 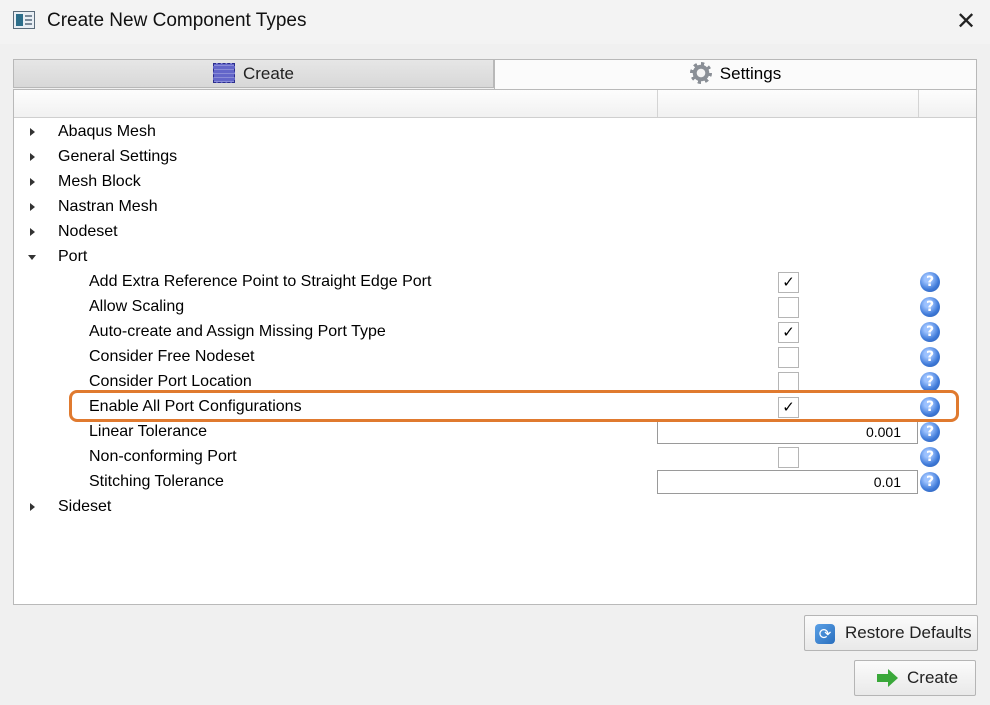 I want to click on setting-label: Consider Port Location, so click(x=170, y=381).